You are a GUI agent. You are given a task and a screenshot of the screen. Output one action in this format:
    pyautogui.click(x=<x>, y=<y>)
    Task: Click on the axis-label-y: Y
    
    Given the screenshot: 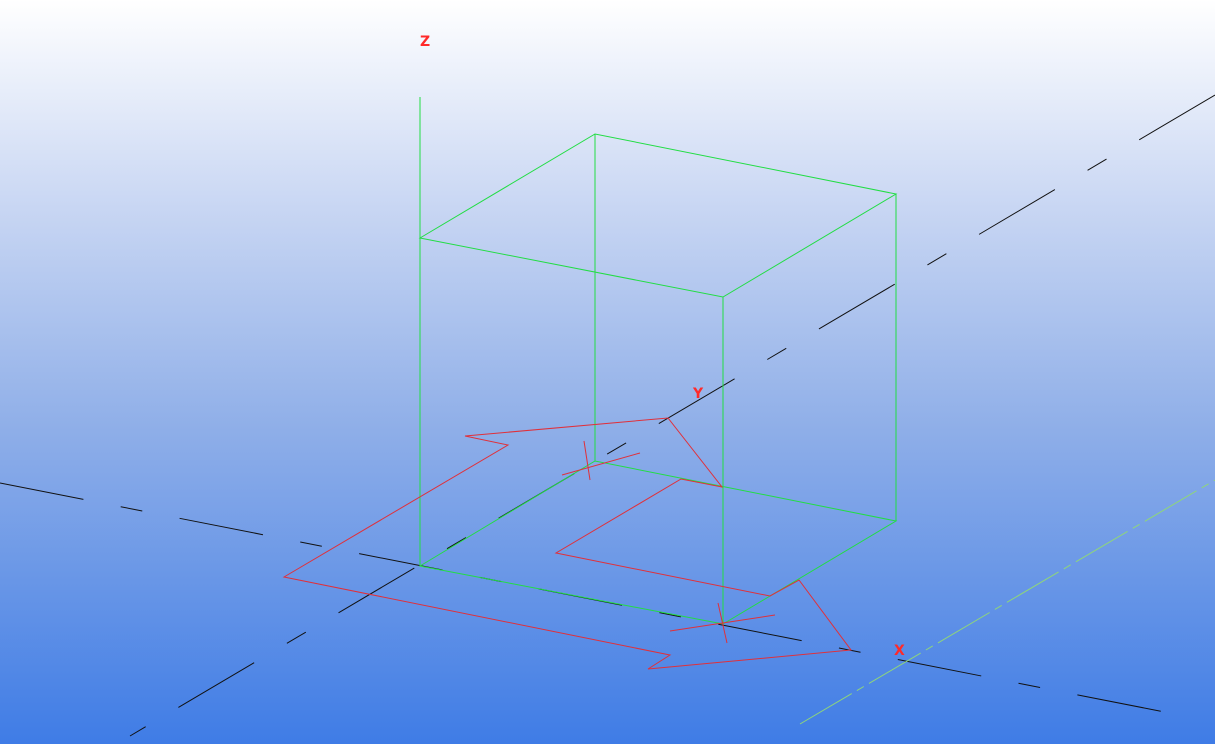 What is the action you would take?
    pyautogui.click(x=698, y=394)
    